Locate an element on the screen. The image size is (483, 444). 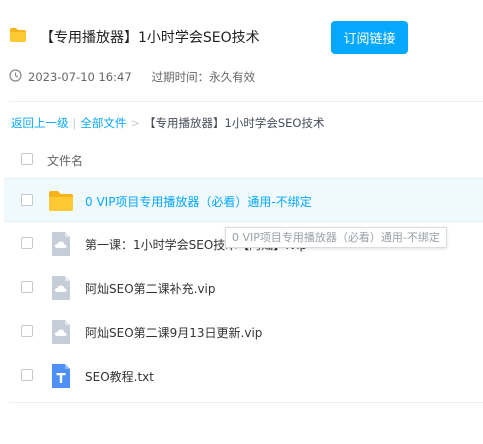
share-meta: 2023-07-10 16:47 过期时间： 永久有效 is located at coordinates (132, 77).